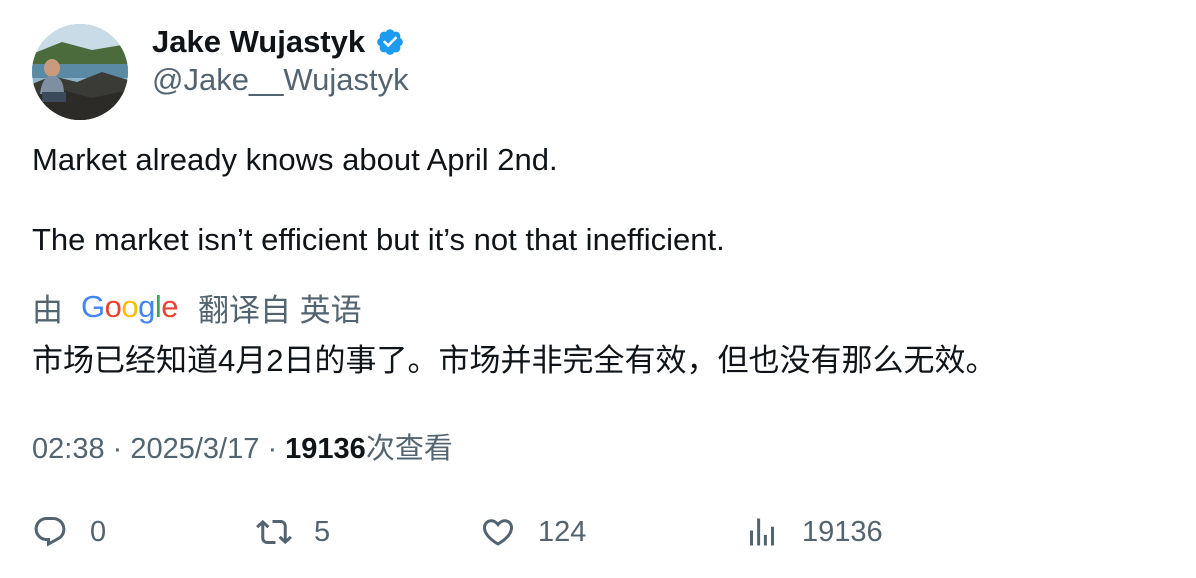 The height and width of the screenshot is (578, 1196). What do you see at coordinates (130, 307) in the screenshot?
I see `google-logo: Google` at bounding box center [130, 307].